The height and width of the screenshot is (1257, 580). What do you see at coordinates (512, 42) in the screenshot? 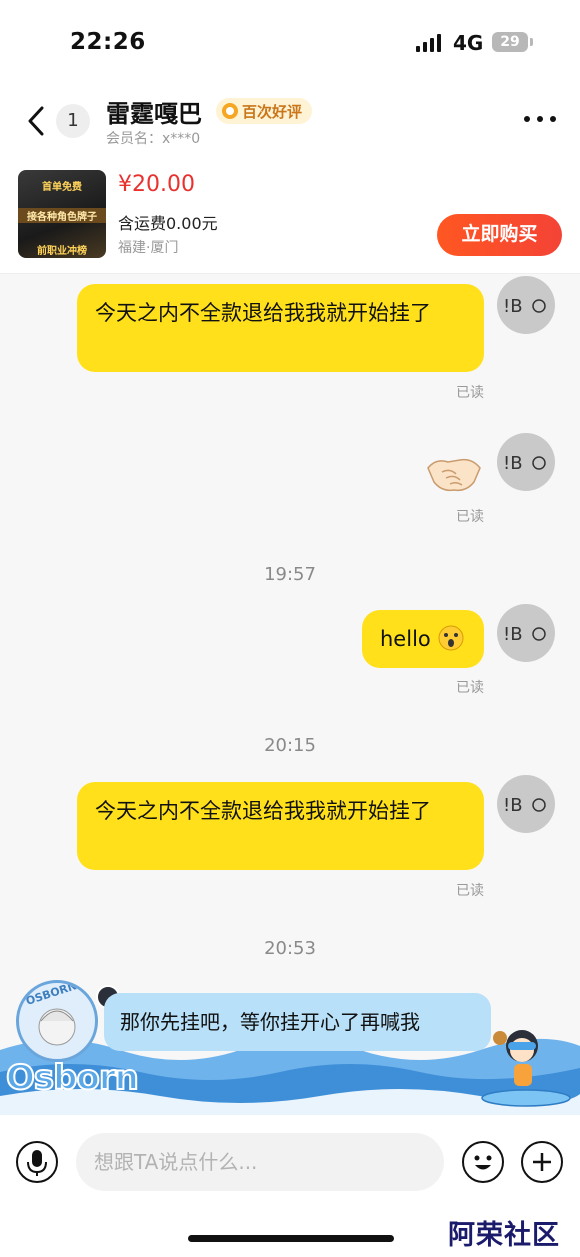
I see `battery-icon: 29` at bounding box center [512, 42].